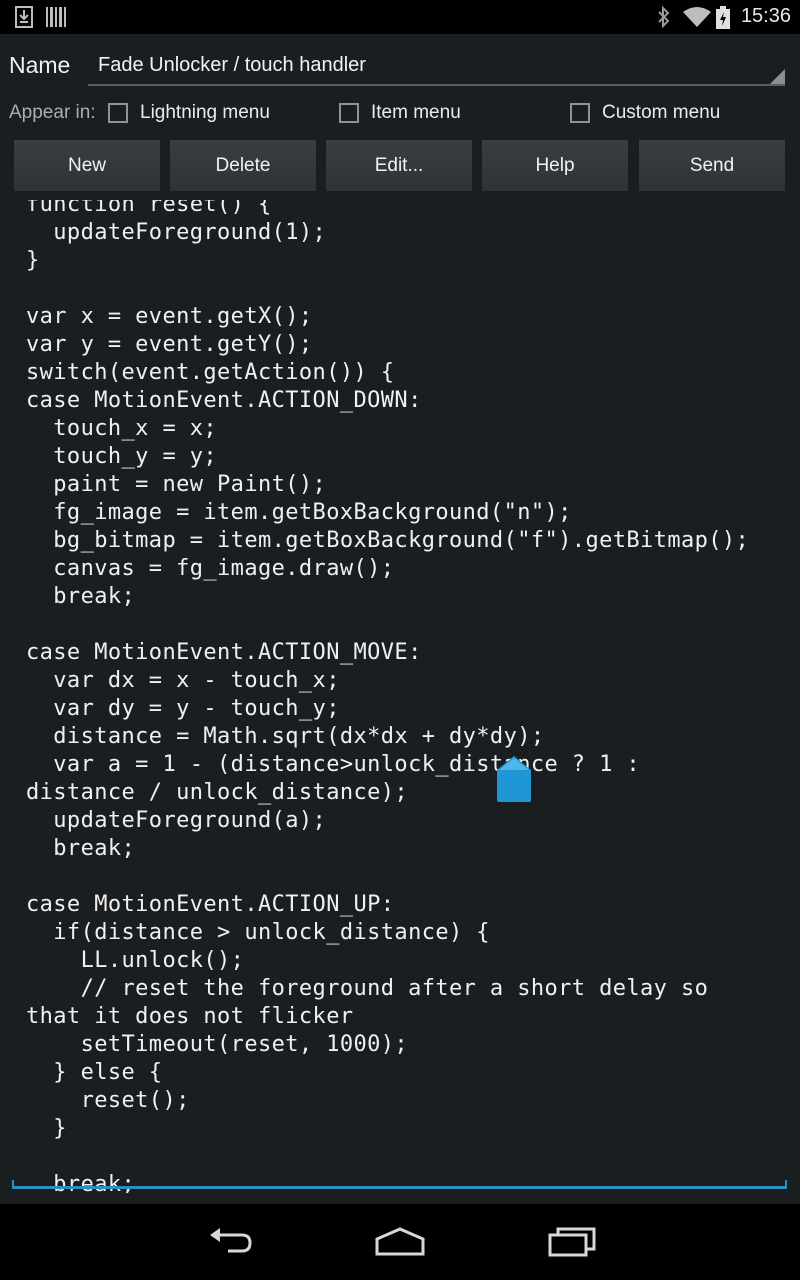  Describe the element at coordinates (243, 166) in the screenshot. I see `delete-button: Delete` at that location.